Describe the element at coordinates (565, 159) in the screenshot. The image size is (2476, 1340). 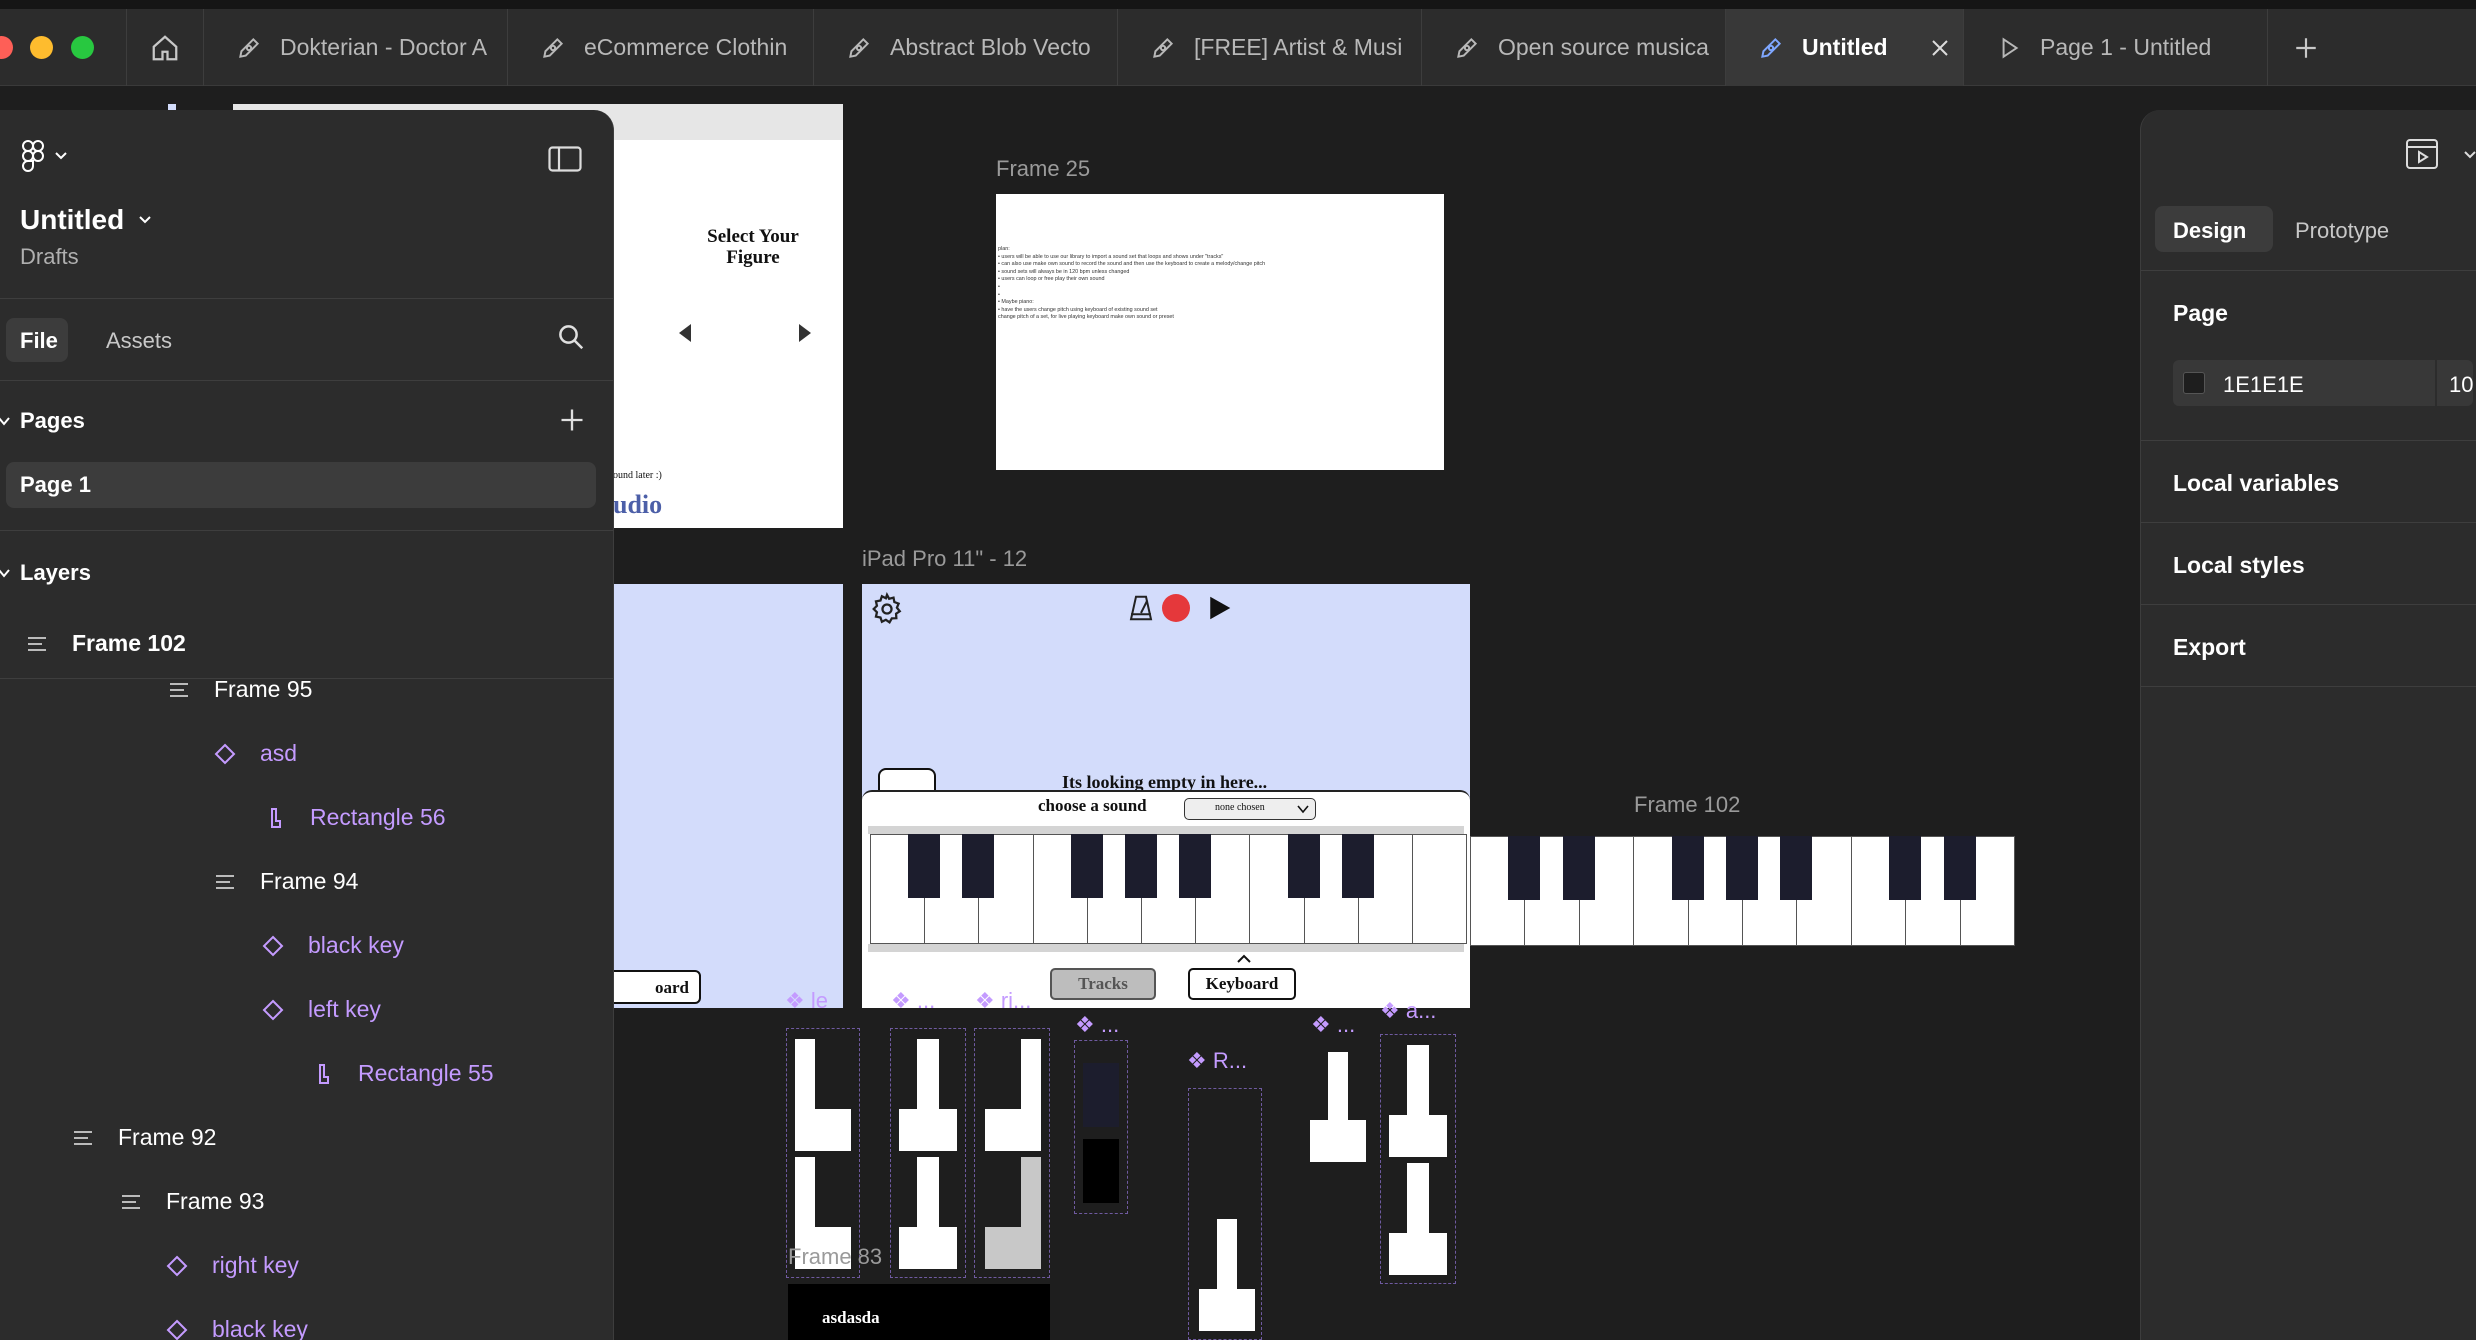
I see `sidebar-toggle-icon` at that location.